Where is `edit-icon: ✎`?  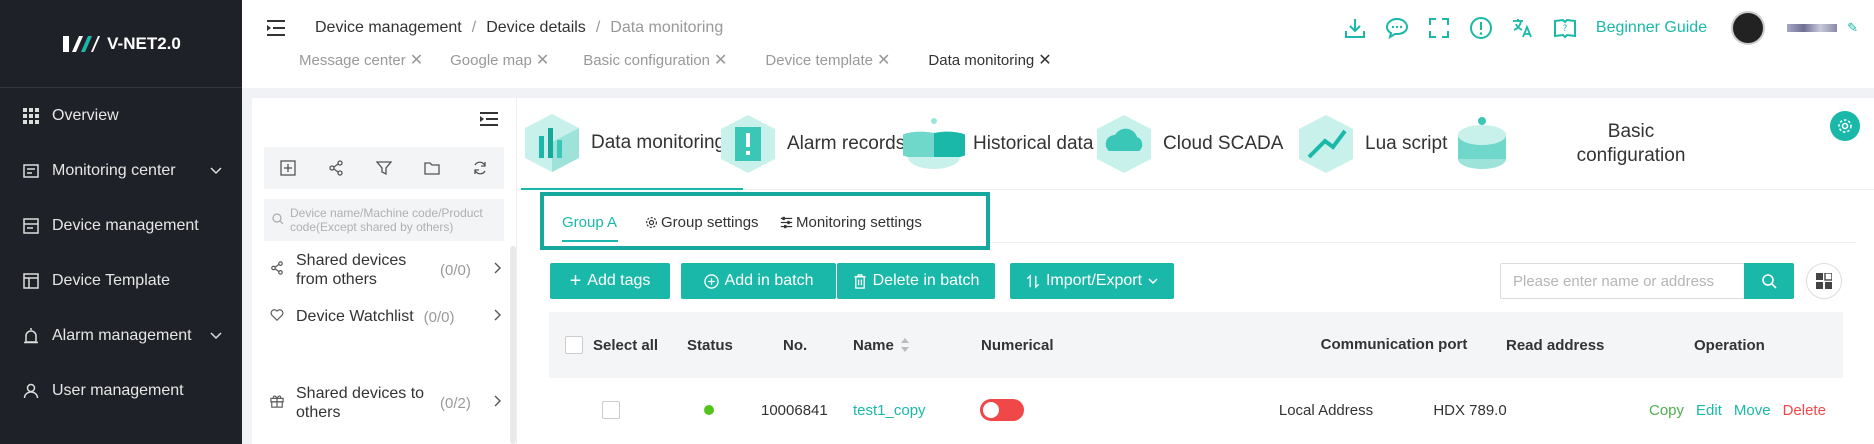 edit-icon: ✎ is located at coordinates (1852, 28).